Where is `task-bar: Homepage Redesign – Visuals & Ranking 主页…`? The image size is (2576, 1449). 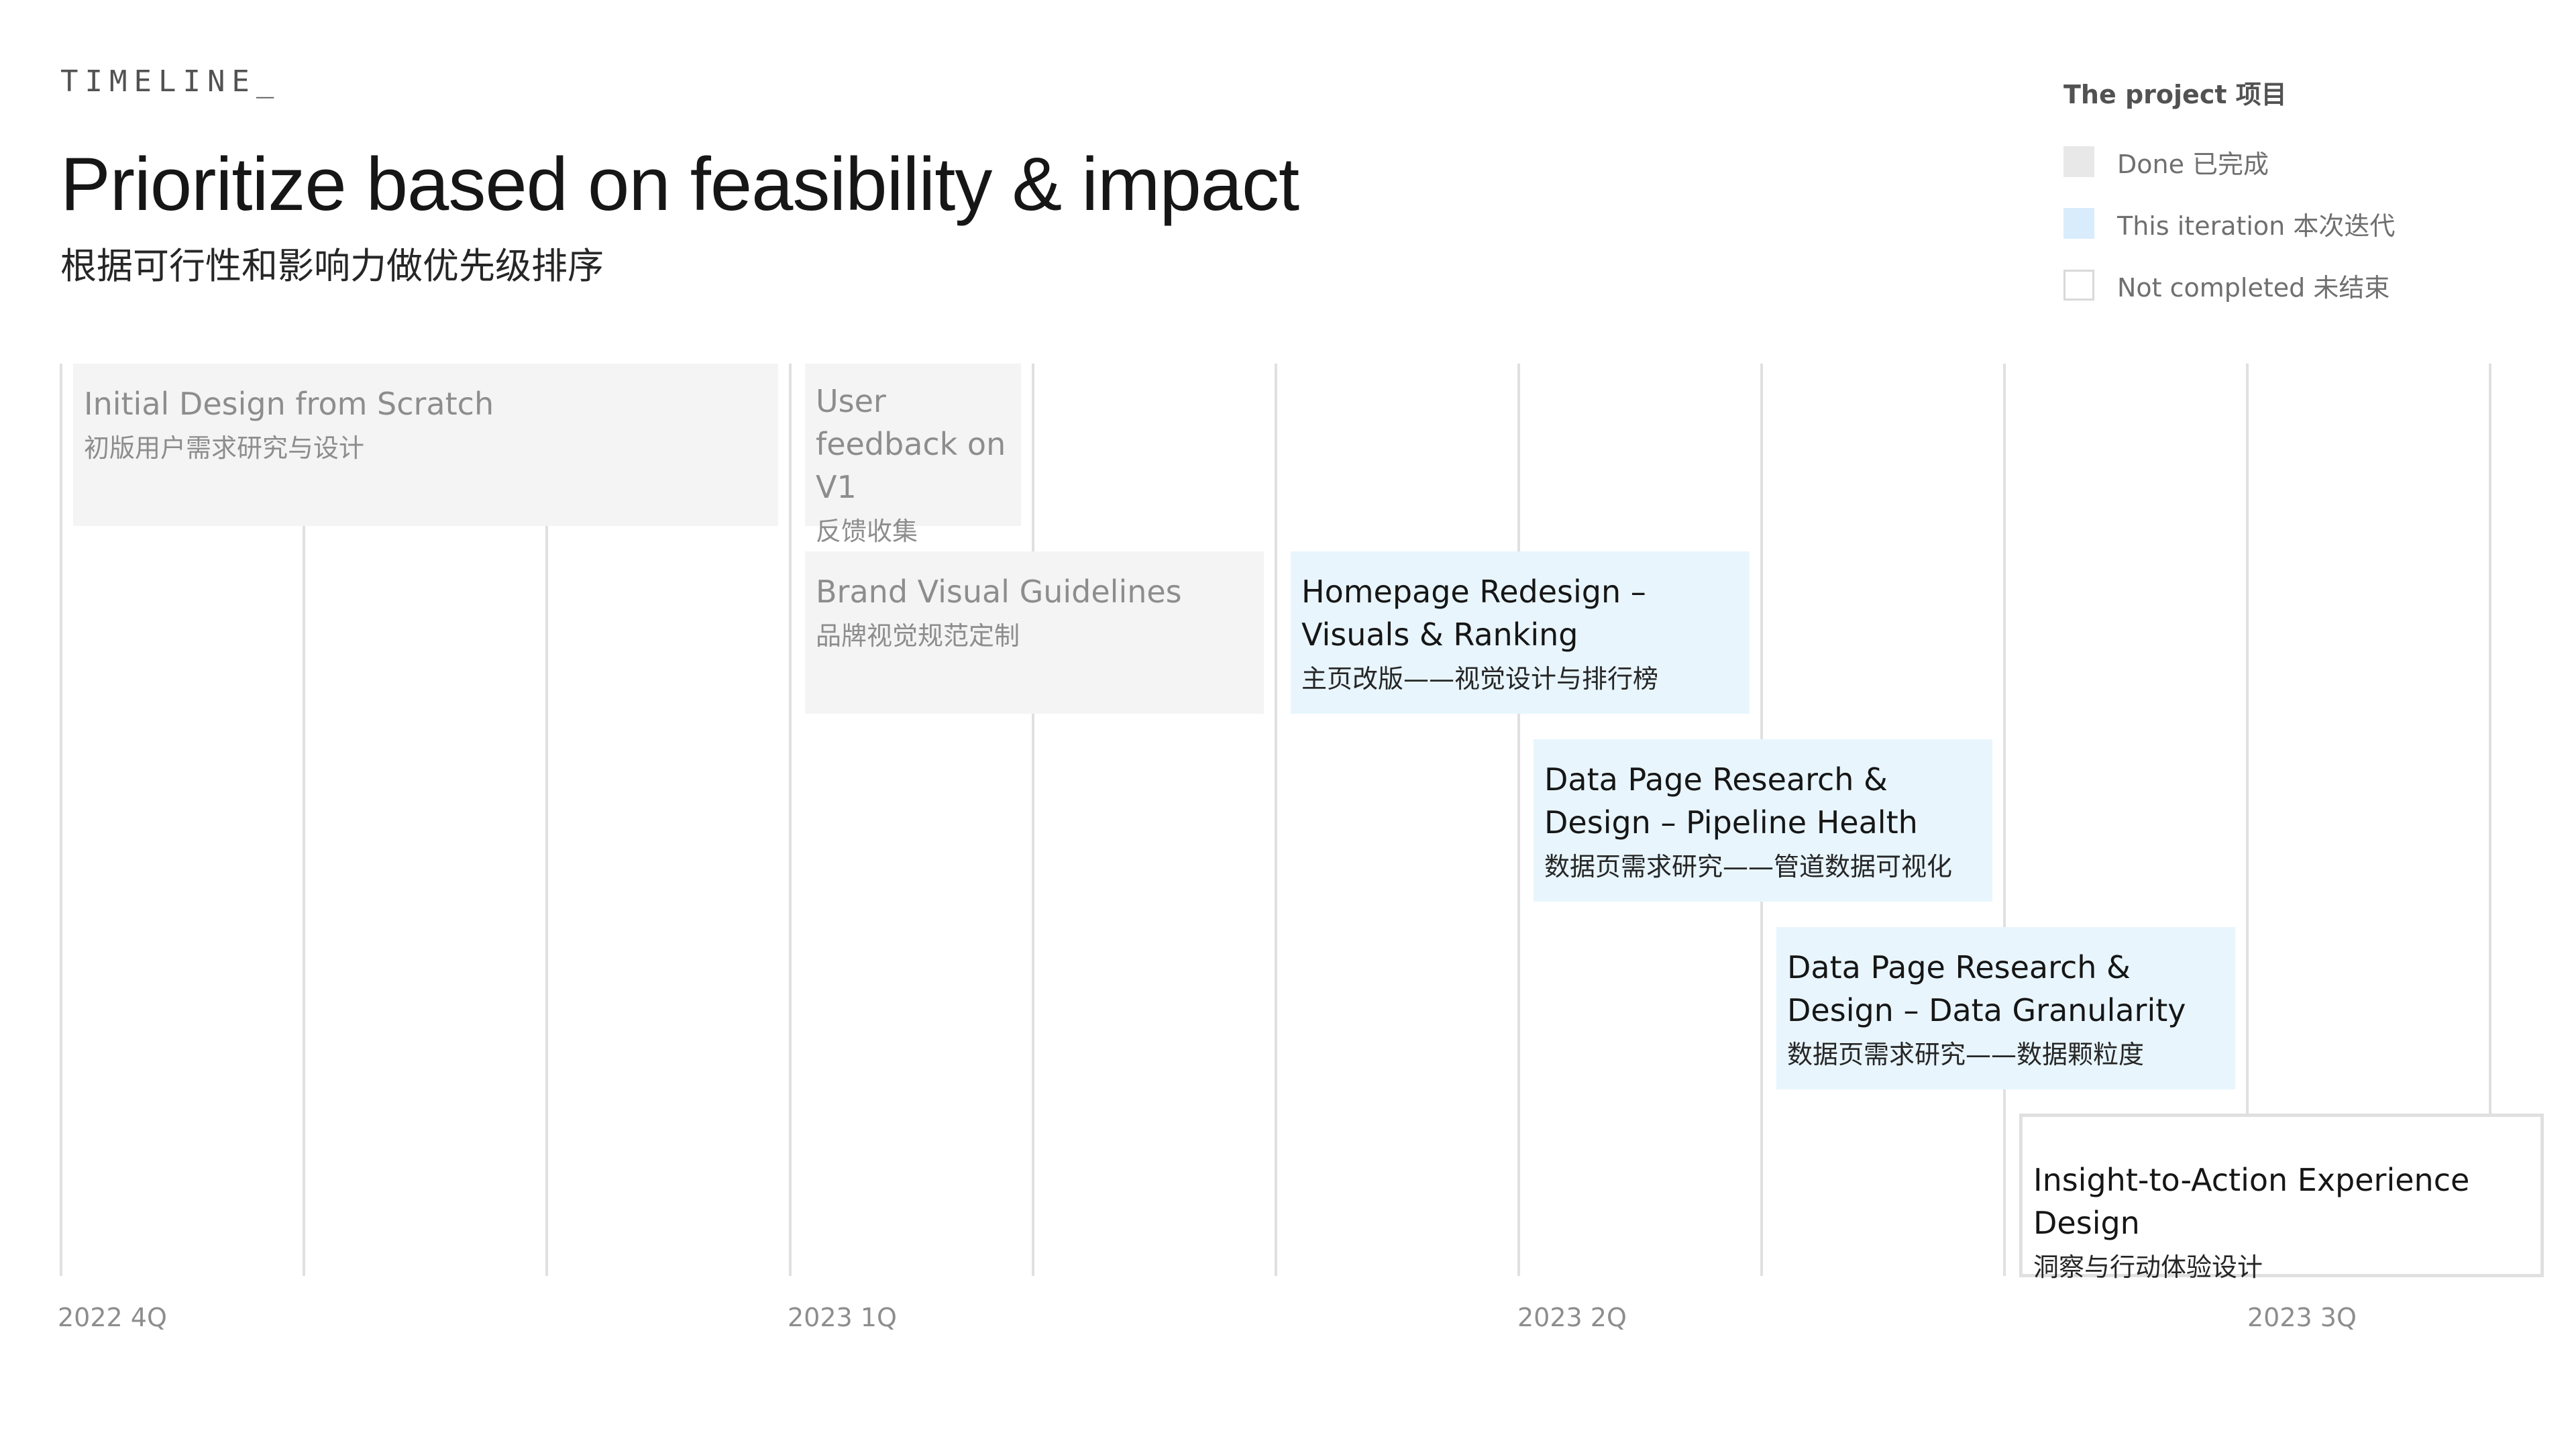 task-bar: Homepage Redesign – Visuals & Ranking 主页… is located at coordinates (1520, 632).